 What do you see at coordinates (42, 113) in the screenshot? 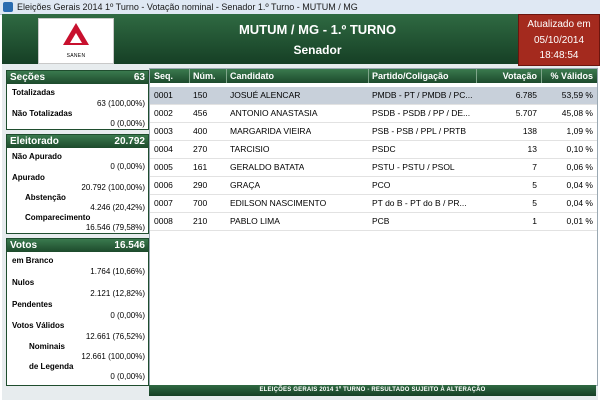
I see `nao-totalizadas-label: Não Totalizadas` at bounding box center [42, 113].